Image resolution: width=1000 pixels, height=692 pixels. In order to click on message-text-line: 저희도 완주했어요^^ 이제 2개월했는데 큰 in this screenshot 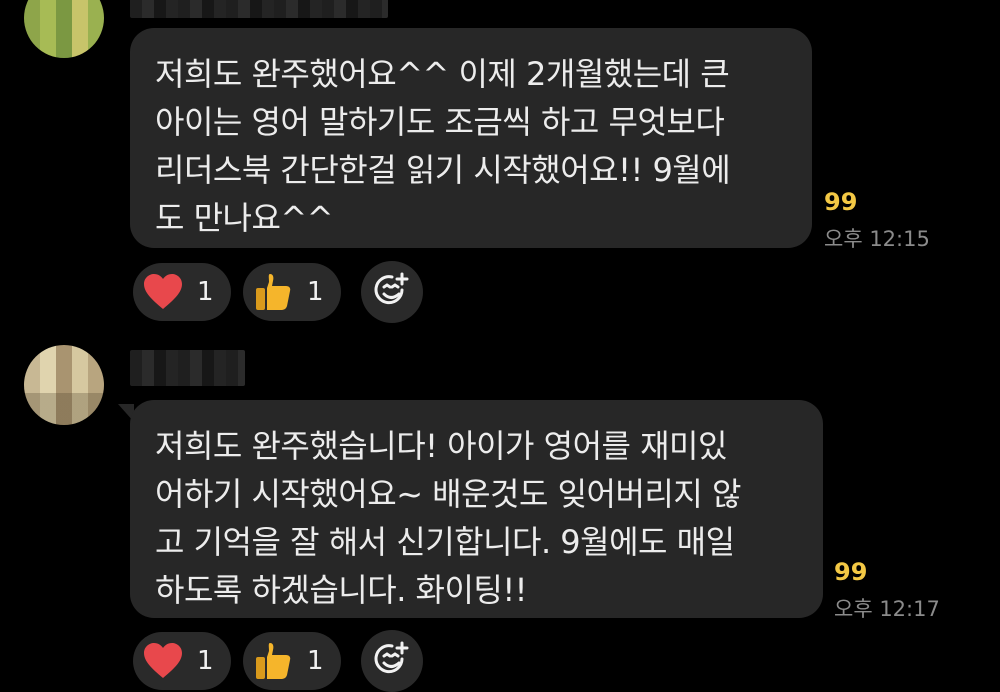, I will do `click(442, 74)`.